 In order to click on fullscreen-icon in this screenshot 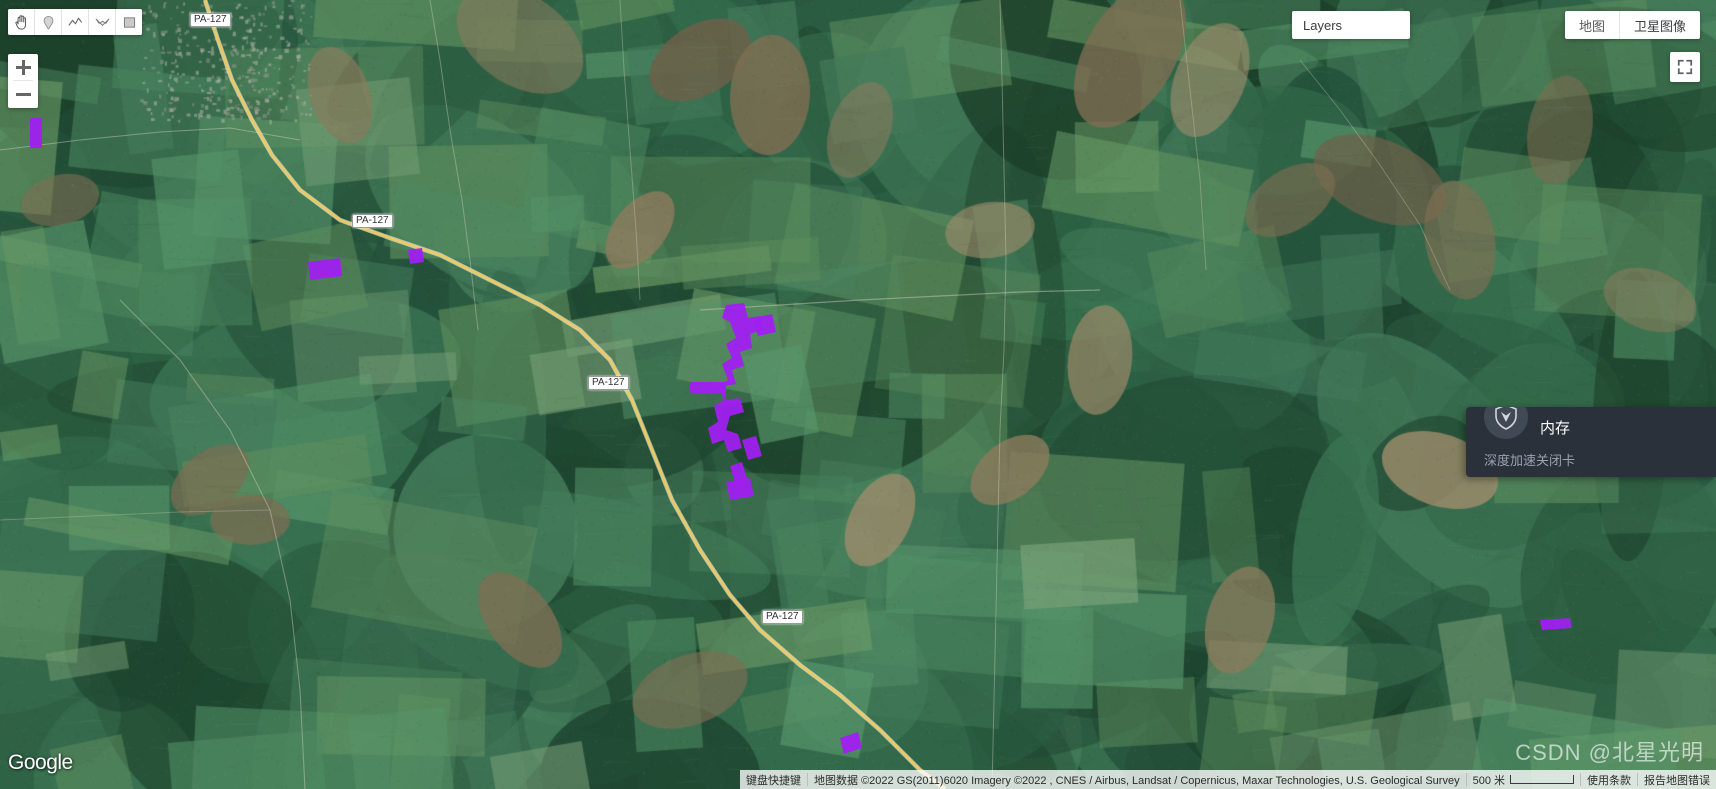, I will do `click(1685, 67)`.